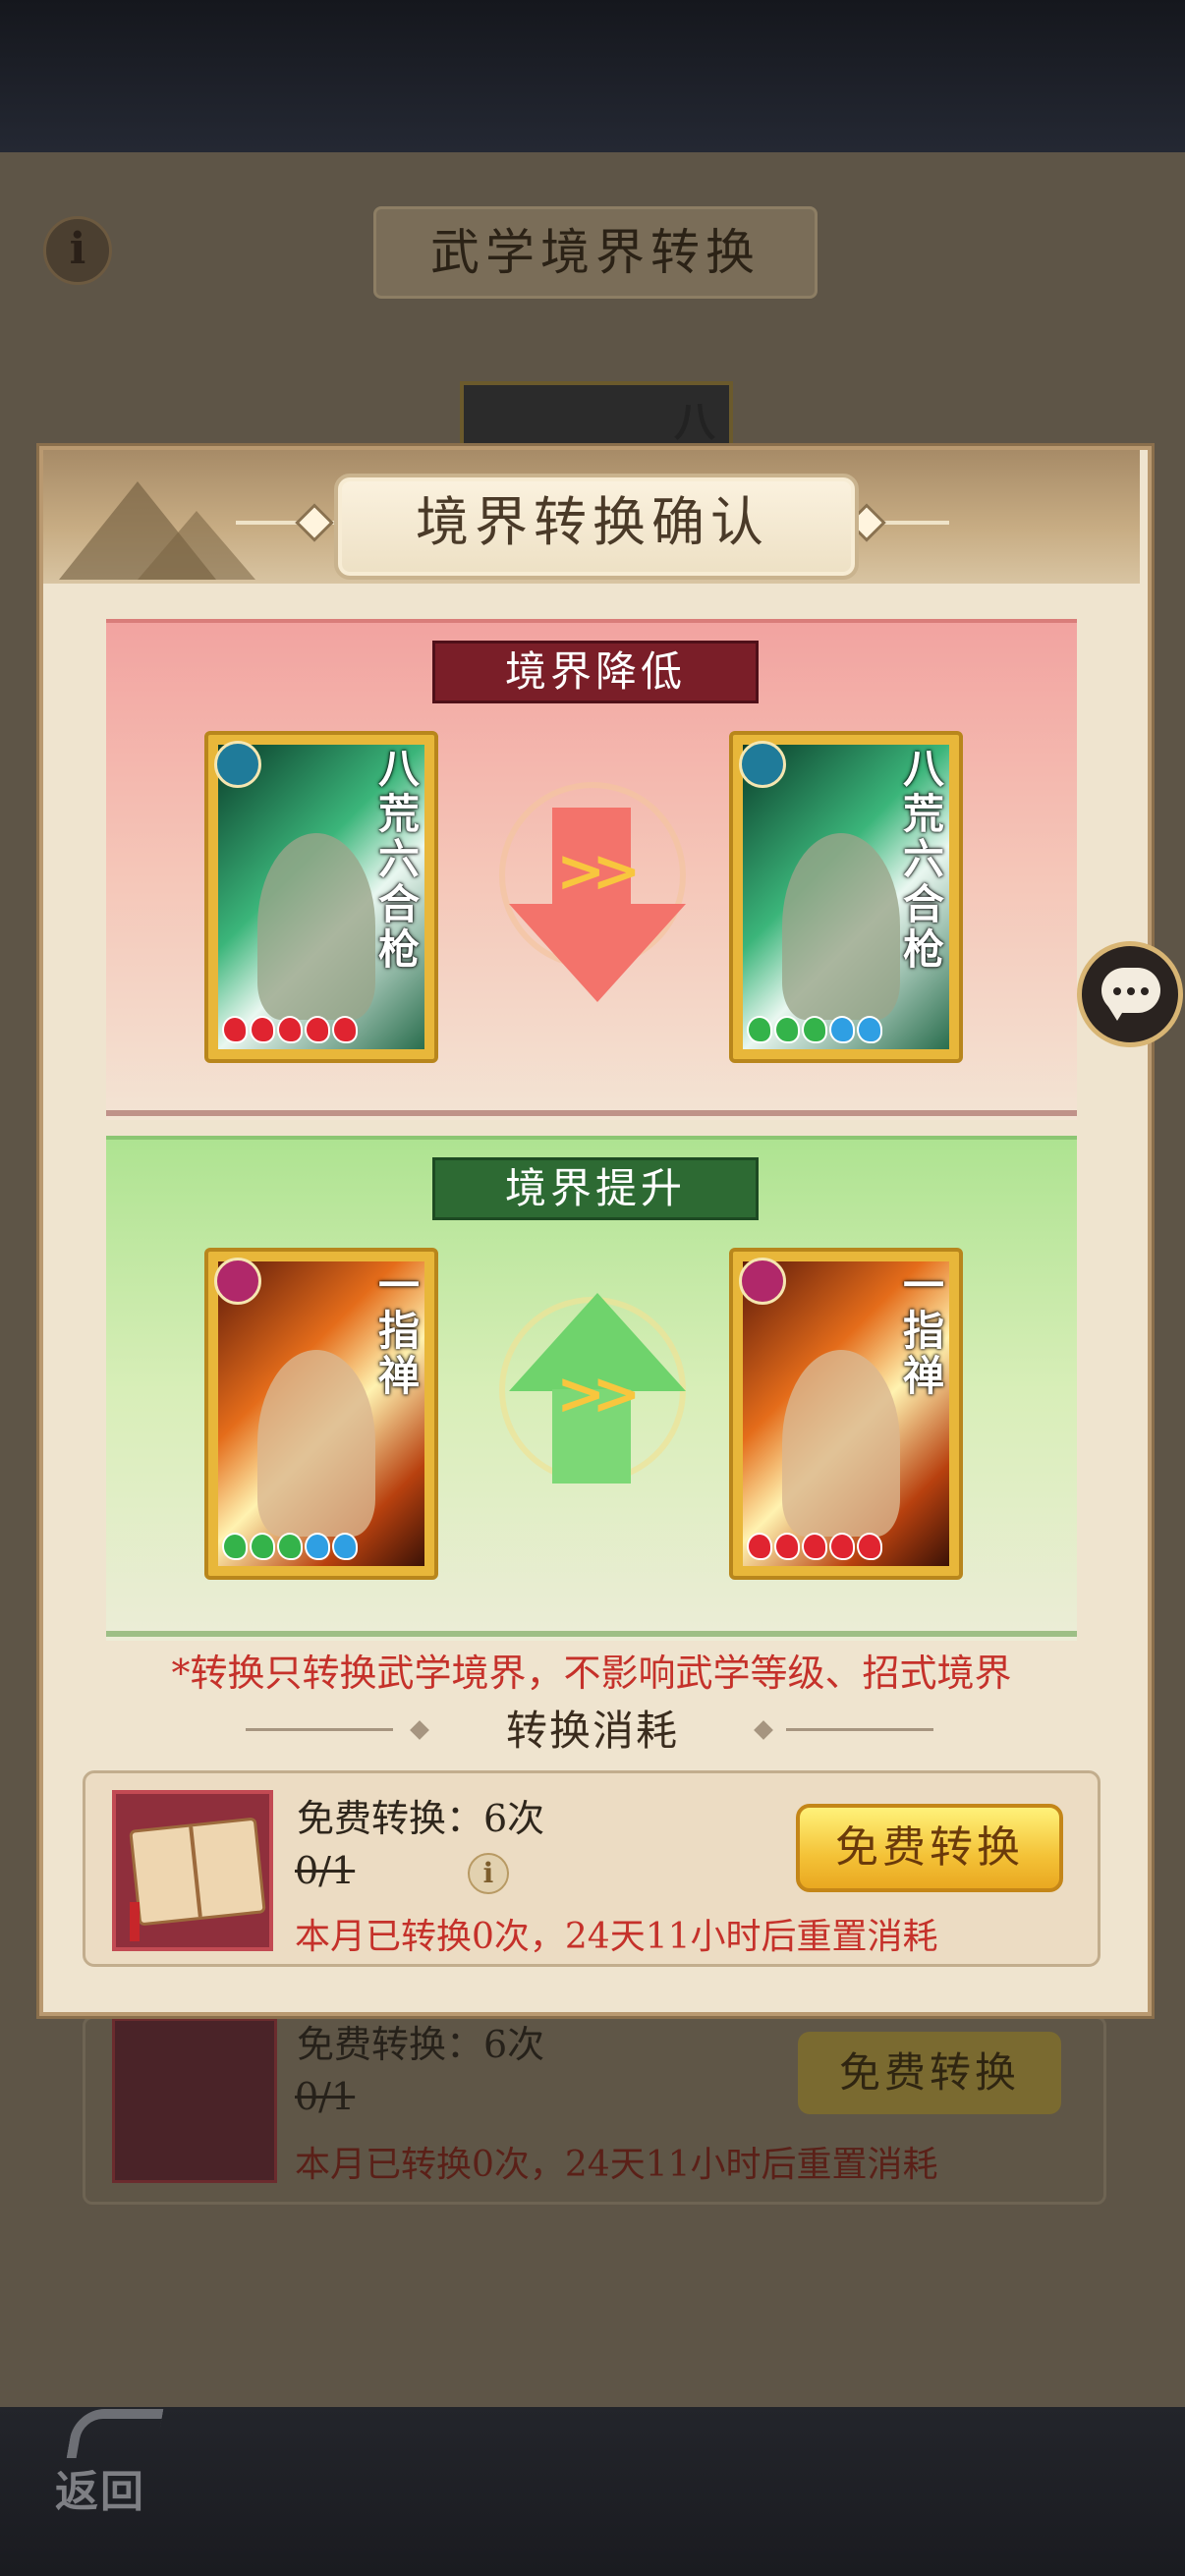  Describe the element at coordinates (592, 2491) in the screenshot. I see `bottom-bar` at that location.